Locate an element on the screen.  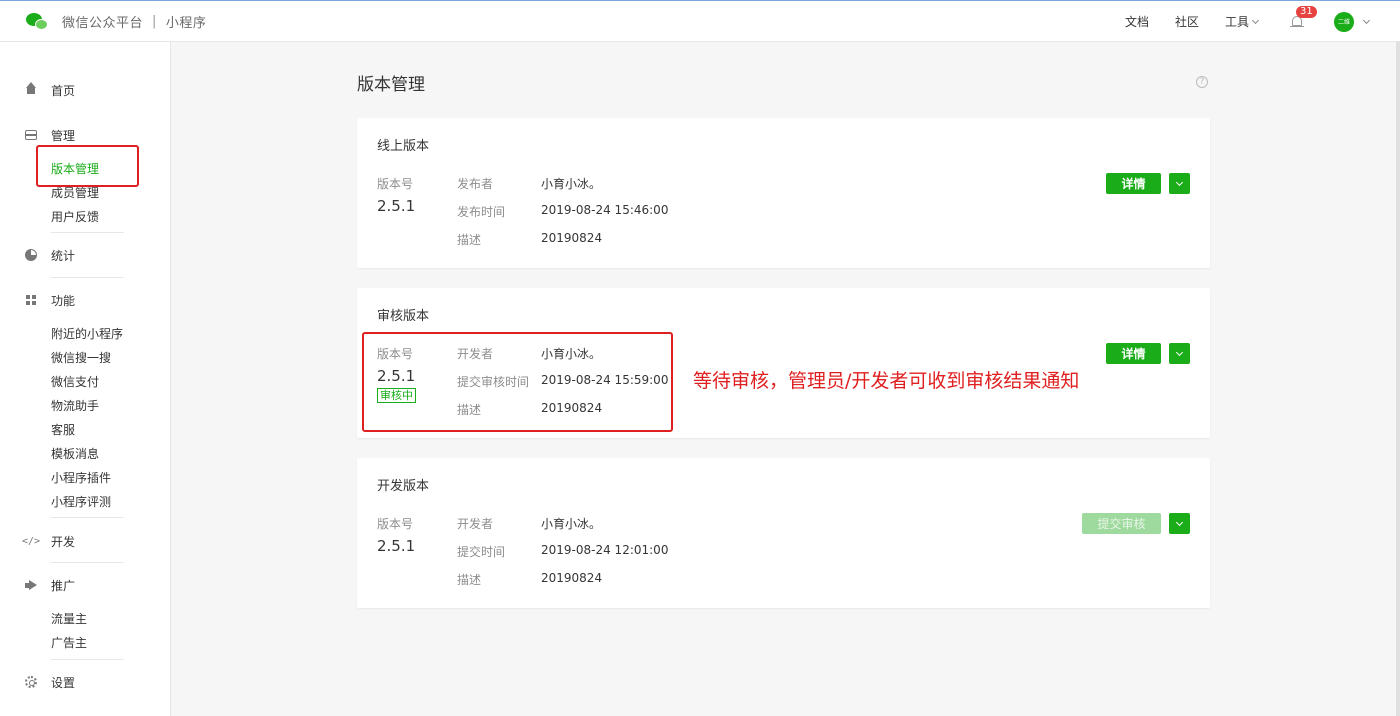
sidebar-item-label: 首页 is located at coordinates (63, 90).